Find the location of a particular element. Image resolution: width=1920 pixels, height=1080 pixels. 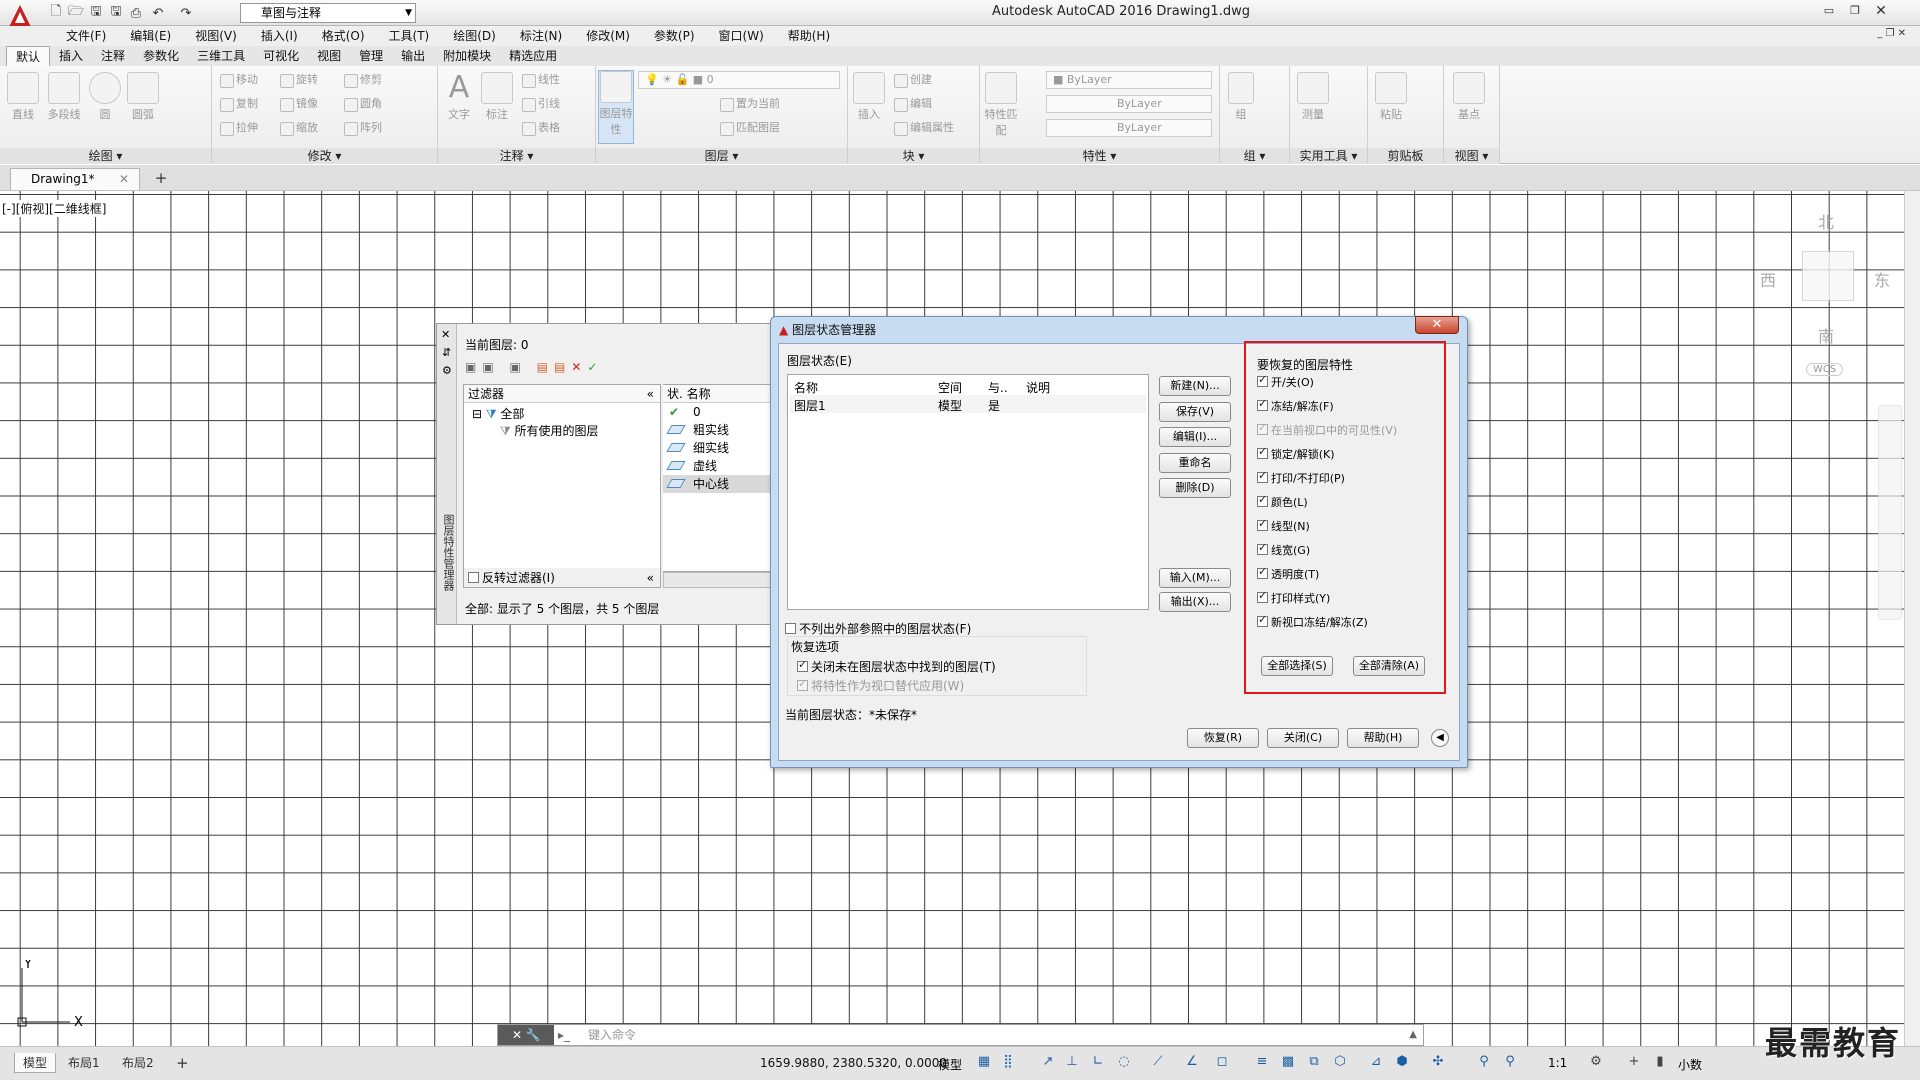

restore-button: 恢复(R) is located at coordinates (1223, 738).